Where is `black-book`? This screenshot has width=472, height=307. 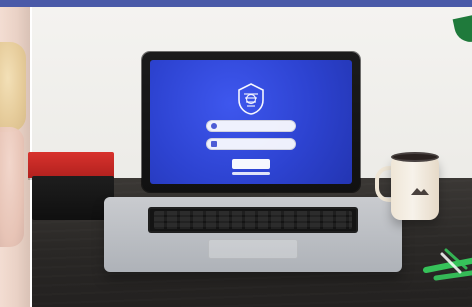 black-book is located at coordinates (73, 198).